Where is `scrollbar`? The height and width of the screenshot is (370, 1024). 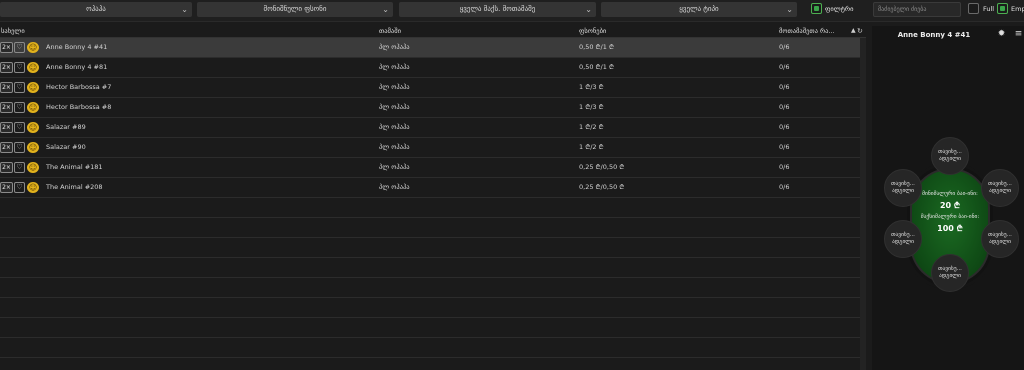
scrollbar is located at coordinates (863, 204).